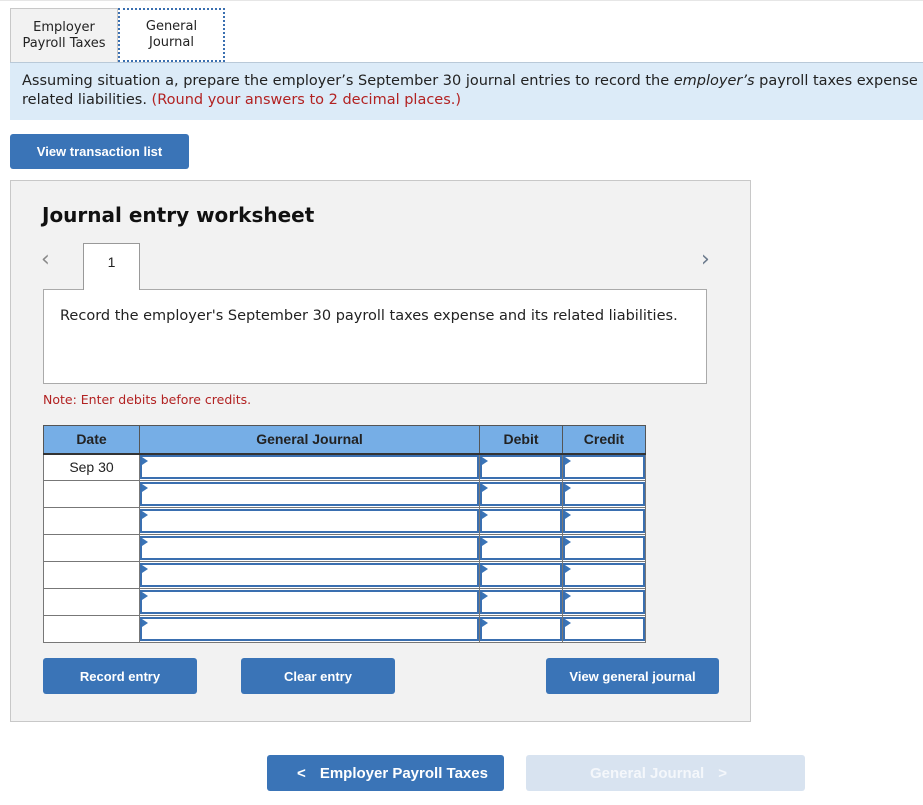  I want to click on instructions-emphasis: employer’s, so click(714, 81).